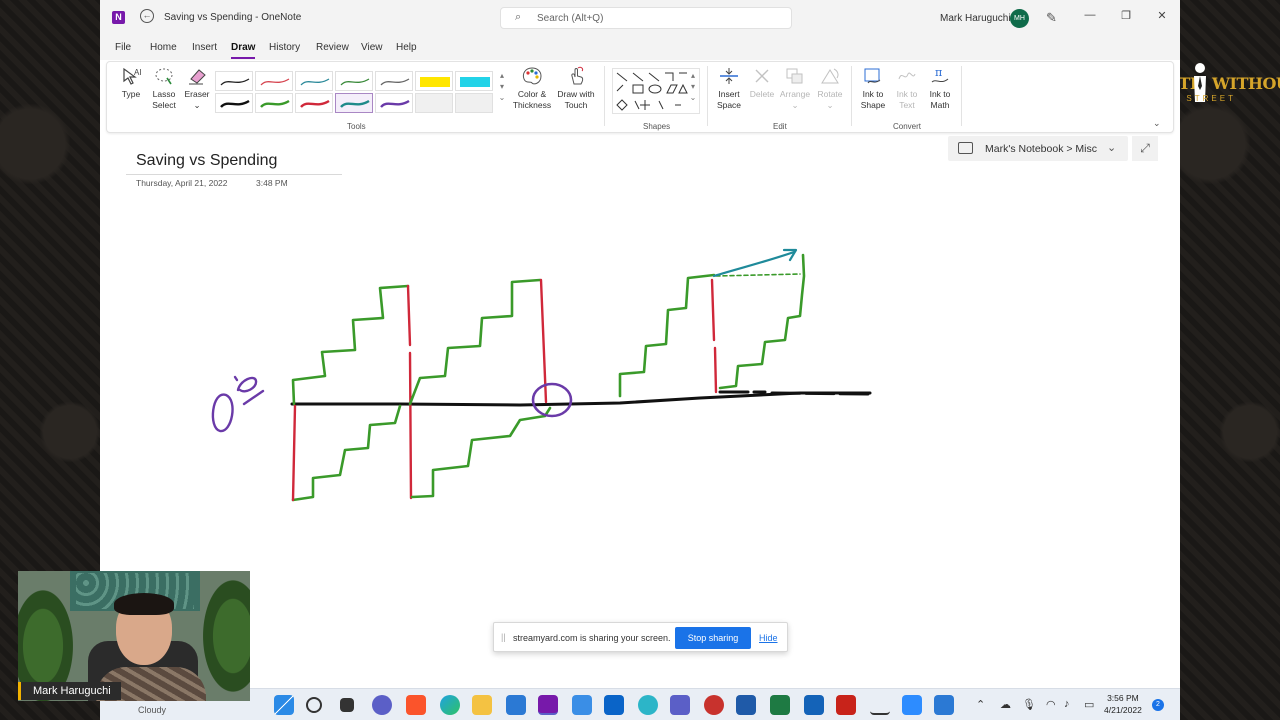  I want to click on cloud-icon: ☁, so click(1005, 704).